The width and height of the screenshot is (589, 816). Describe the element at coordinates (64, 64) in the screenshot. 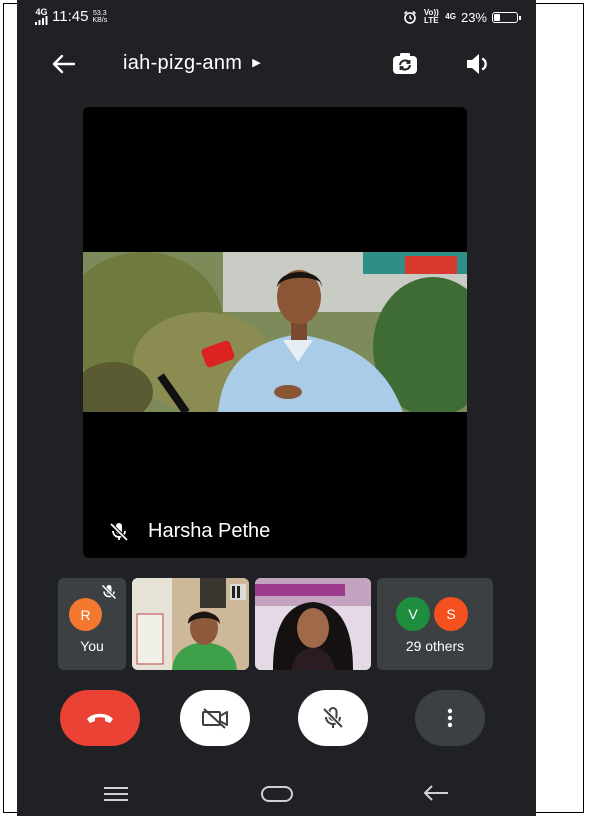

I see `back-arrow-icon` at that location.